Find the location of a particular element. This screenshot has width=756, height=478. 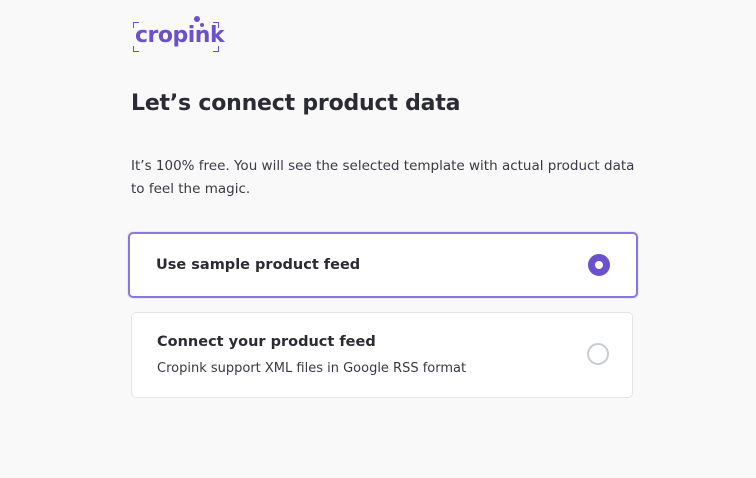

radio-unselected-icon is located at coordinates (598, 354).